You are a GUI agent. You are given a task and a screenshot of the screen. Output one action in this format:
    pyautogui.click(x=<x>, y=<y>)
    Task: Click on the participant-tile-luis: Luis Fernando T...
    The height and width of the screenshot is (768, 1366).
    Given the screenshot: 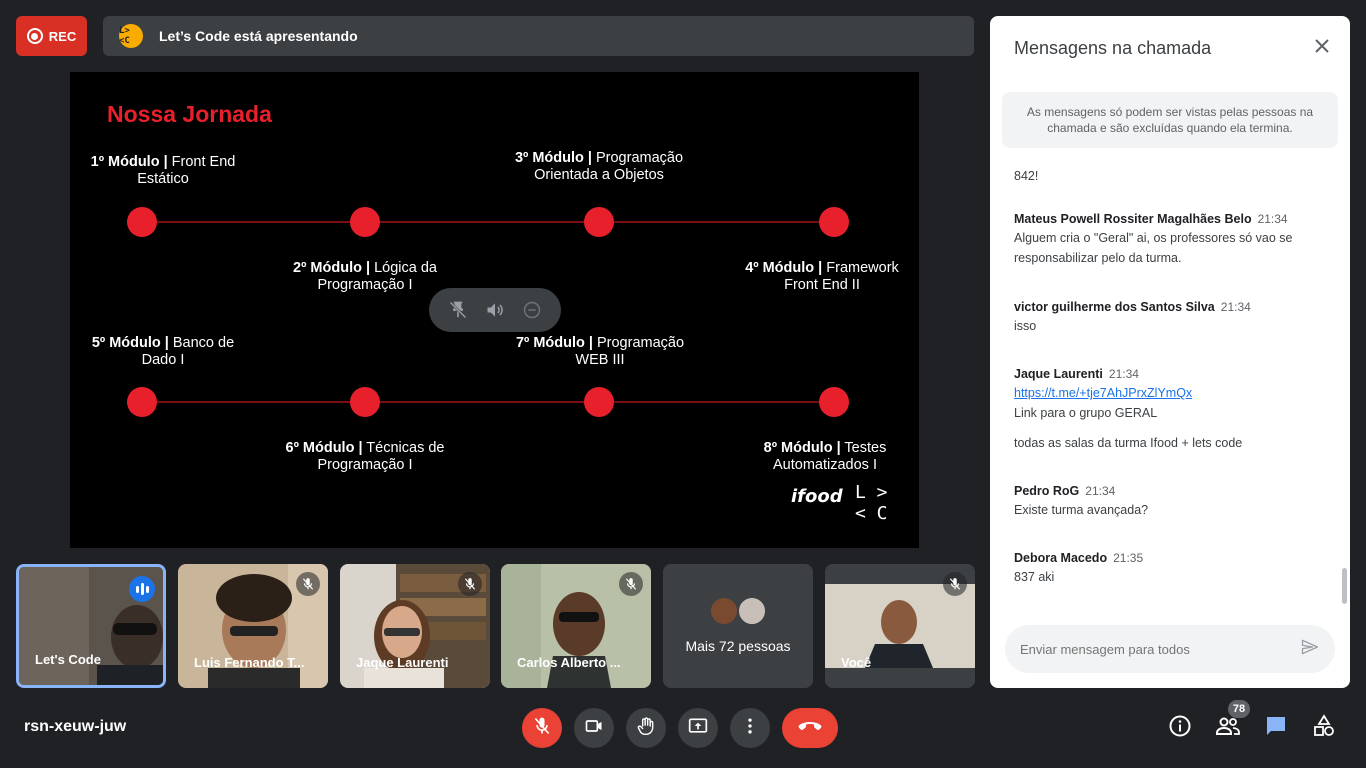 What is the action you would take?
    pyautogui.click(x=253, y=626)
    